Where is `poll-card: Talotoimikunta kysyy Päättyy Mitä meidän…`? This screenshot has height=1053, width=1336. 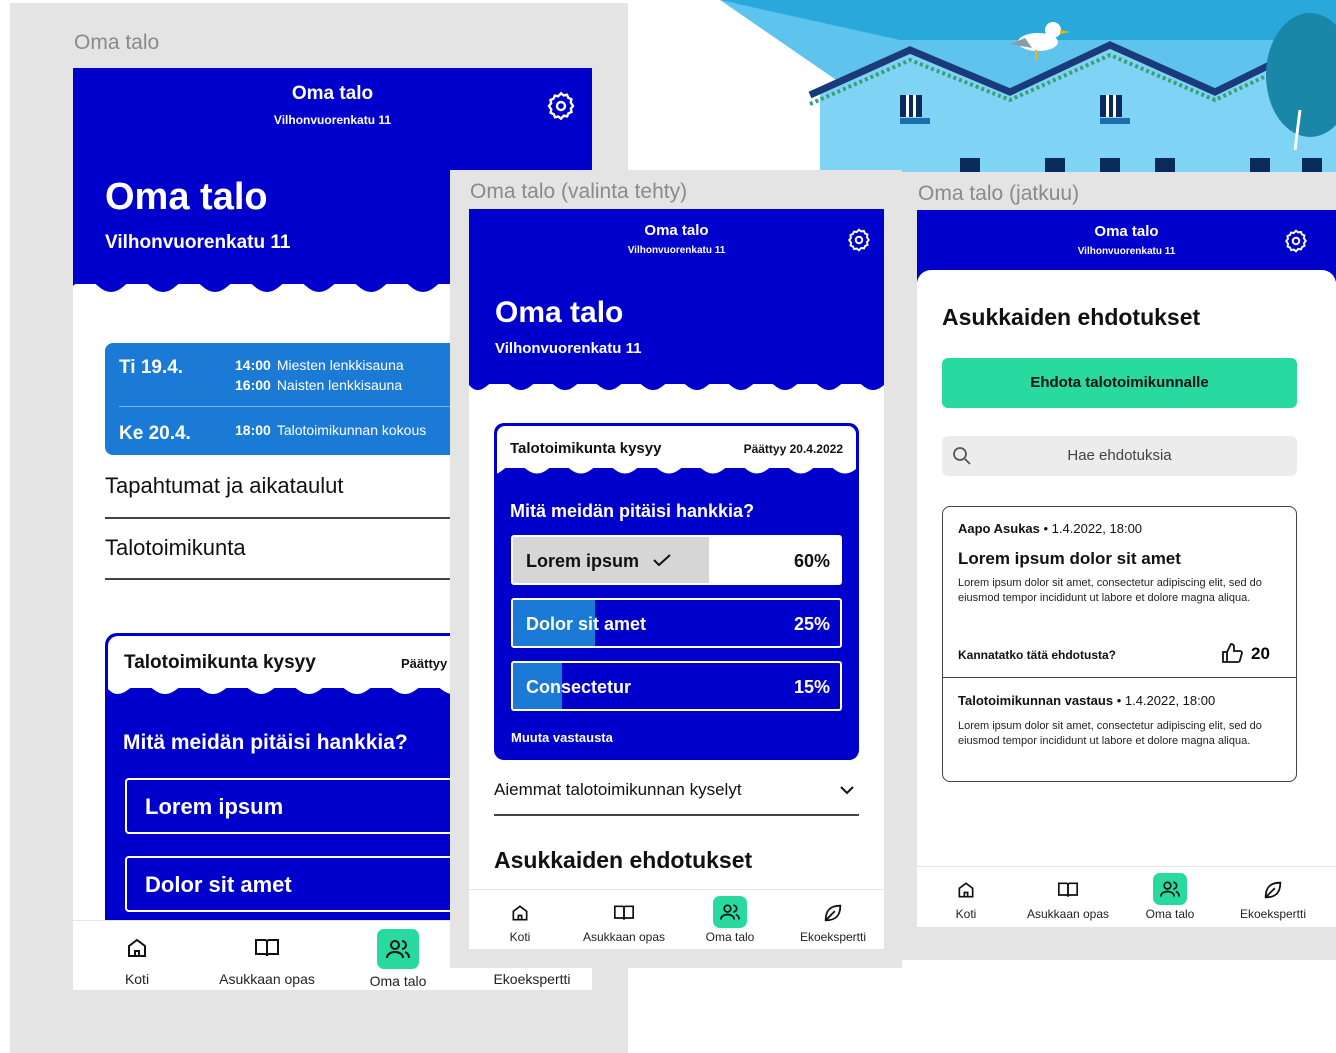 poll-card: Talotoimikunta kysyy Päättyy Mitä meidän… is located at coordinates (285, 793).